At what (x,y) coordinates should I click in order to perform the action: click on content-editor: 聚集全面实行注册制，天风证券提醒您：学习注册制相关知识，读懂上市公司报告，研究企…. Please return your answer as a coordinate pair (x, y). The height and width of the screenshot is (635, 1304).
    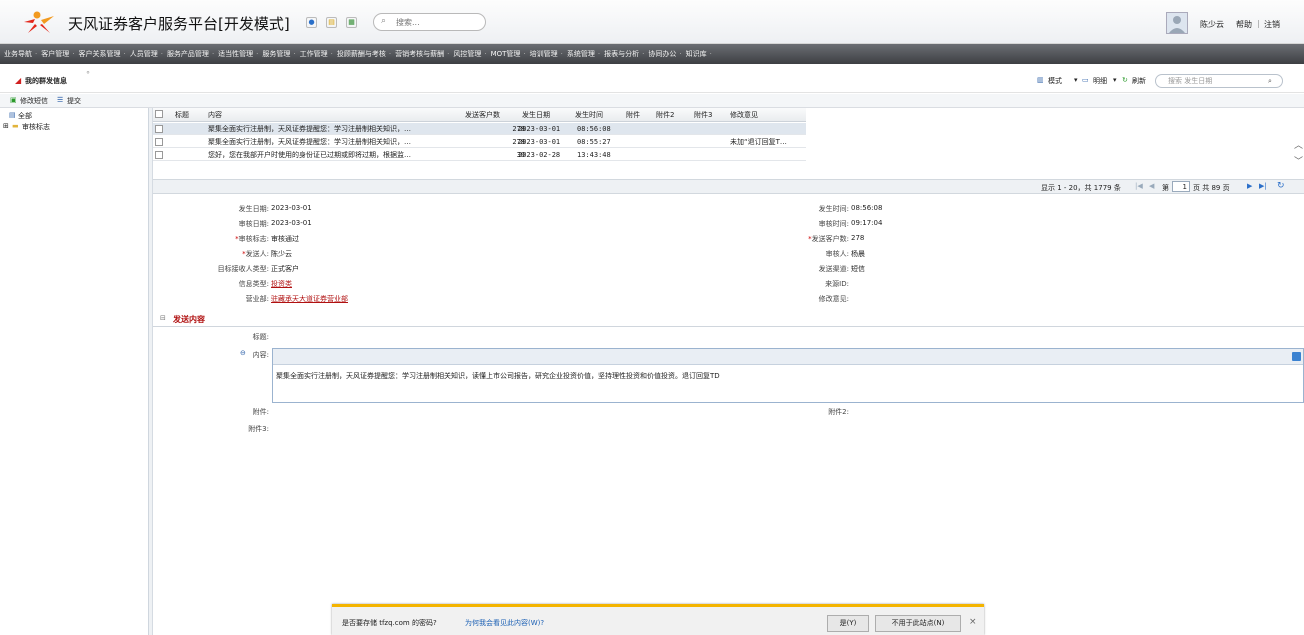
    Looking at the image, I should click on (788, 375).